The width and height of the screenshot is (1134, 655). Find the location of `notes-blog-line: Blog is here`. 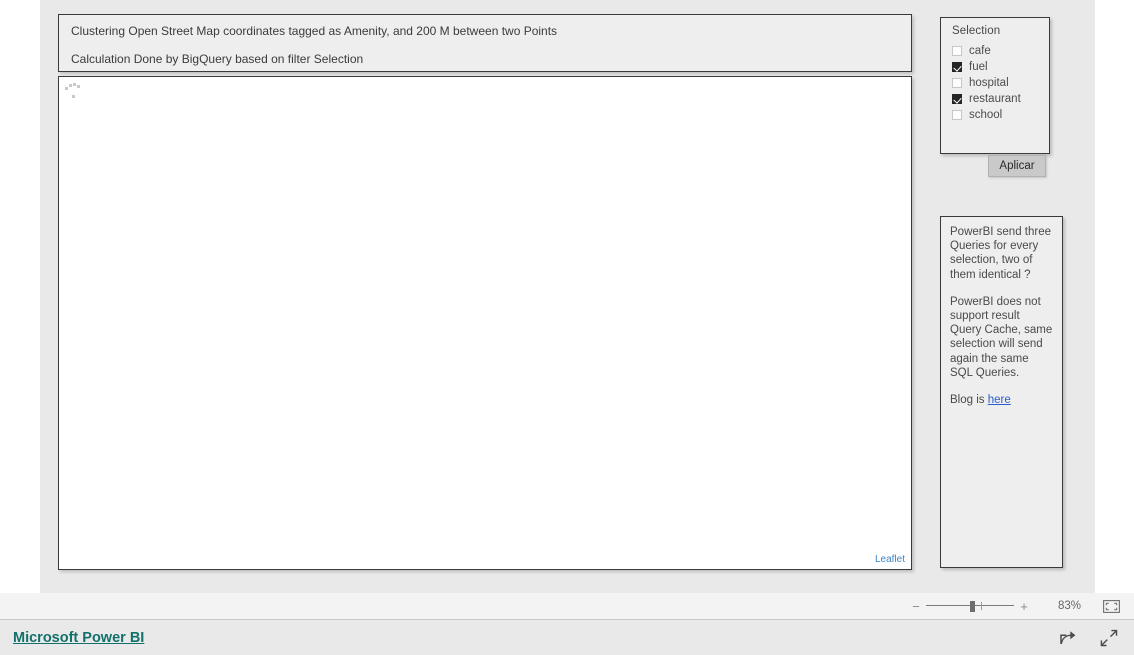

notes-blog-line: Blog is here is located at coordinates (1001, 400).